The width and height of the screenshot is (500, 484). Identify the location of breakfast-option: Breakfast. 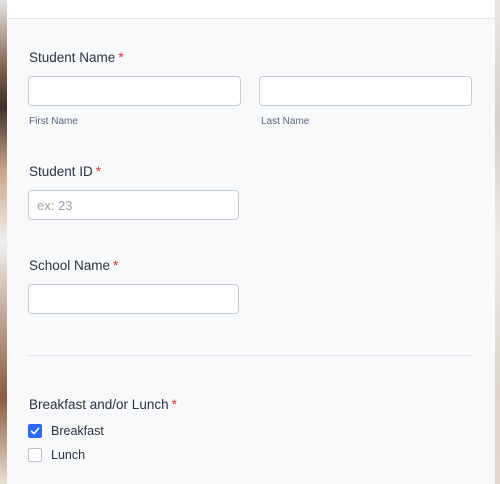
(66, 431).